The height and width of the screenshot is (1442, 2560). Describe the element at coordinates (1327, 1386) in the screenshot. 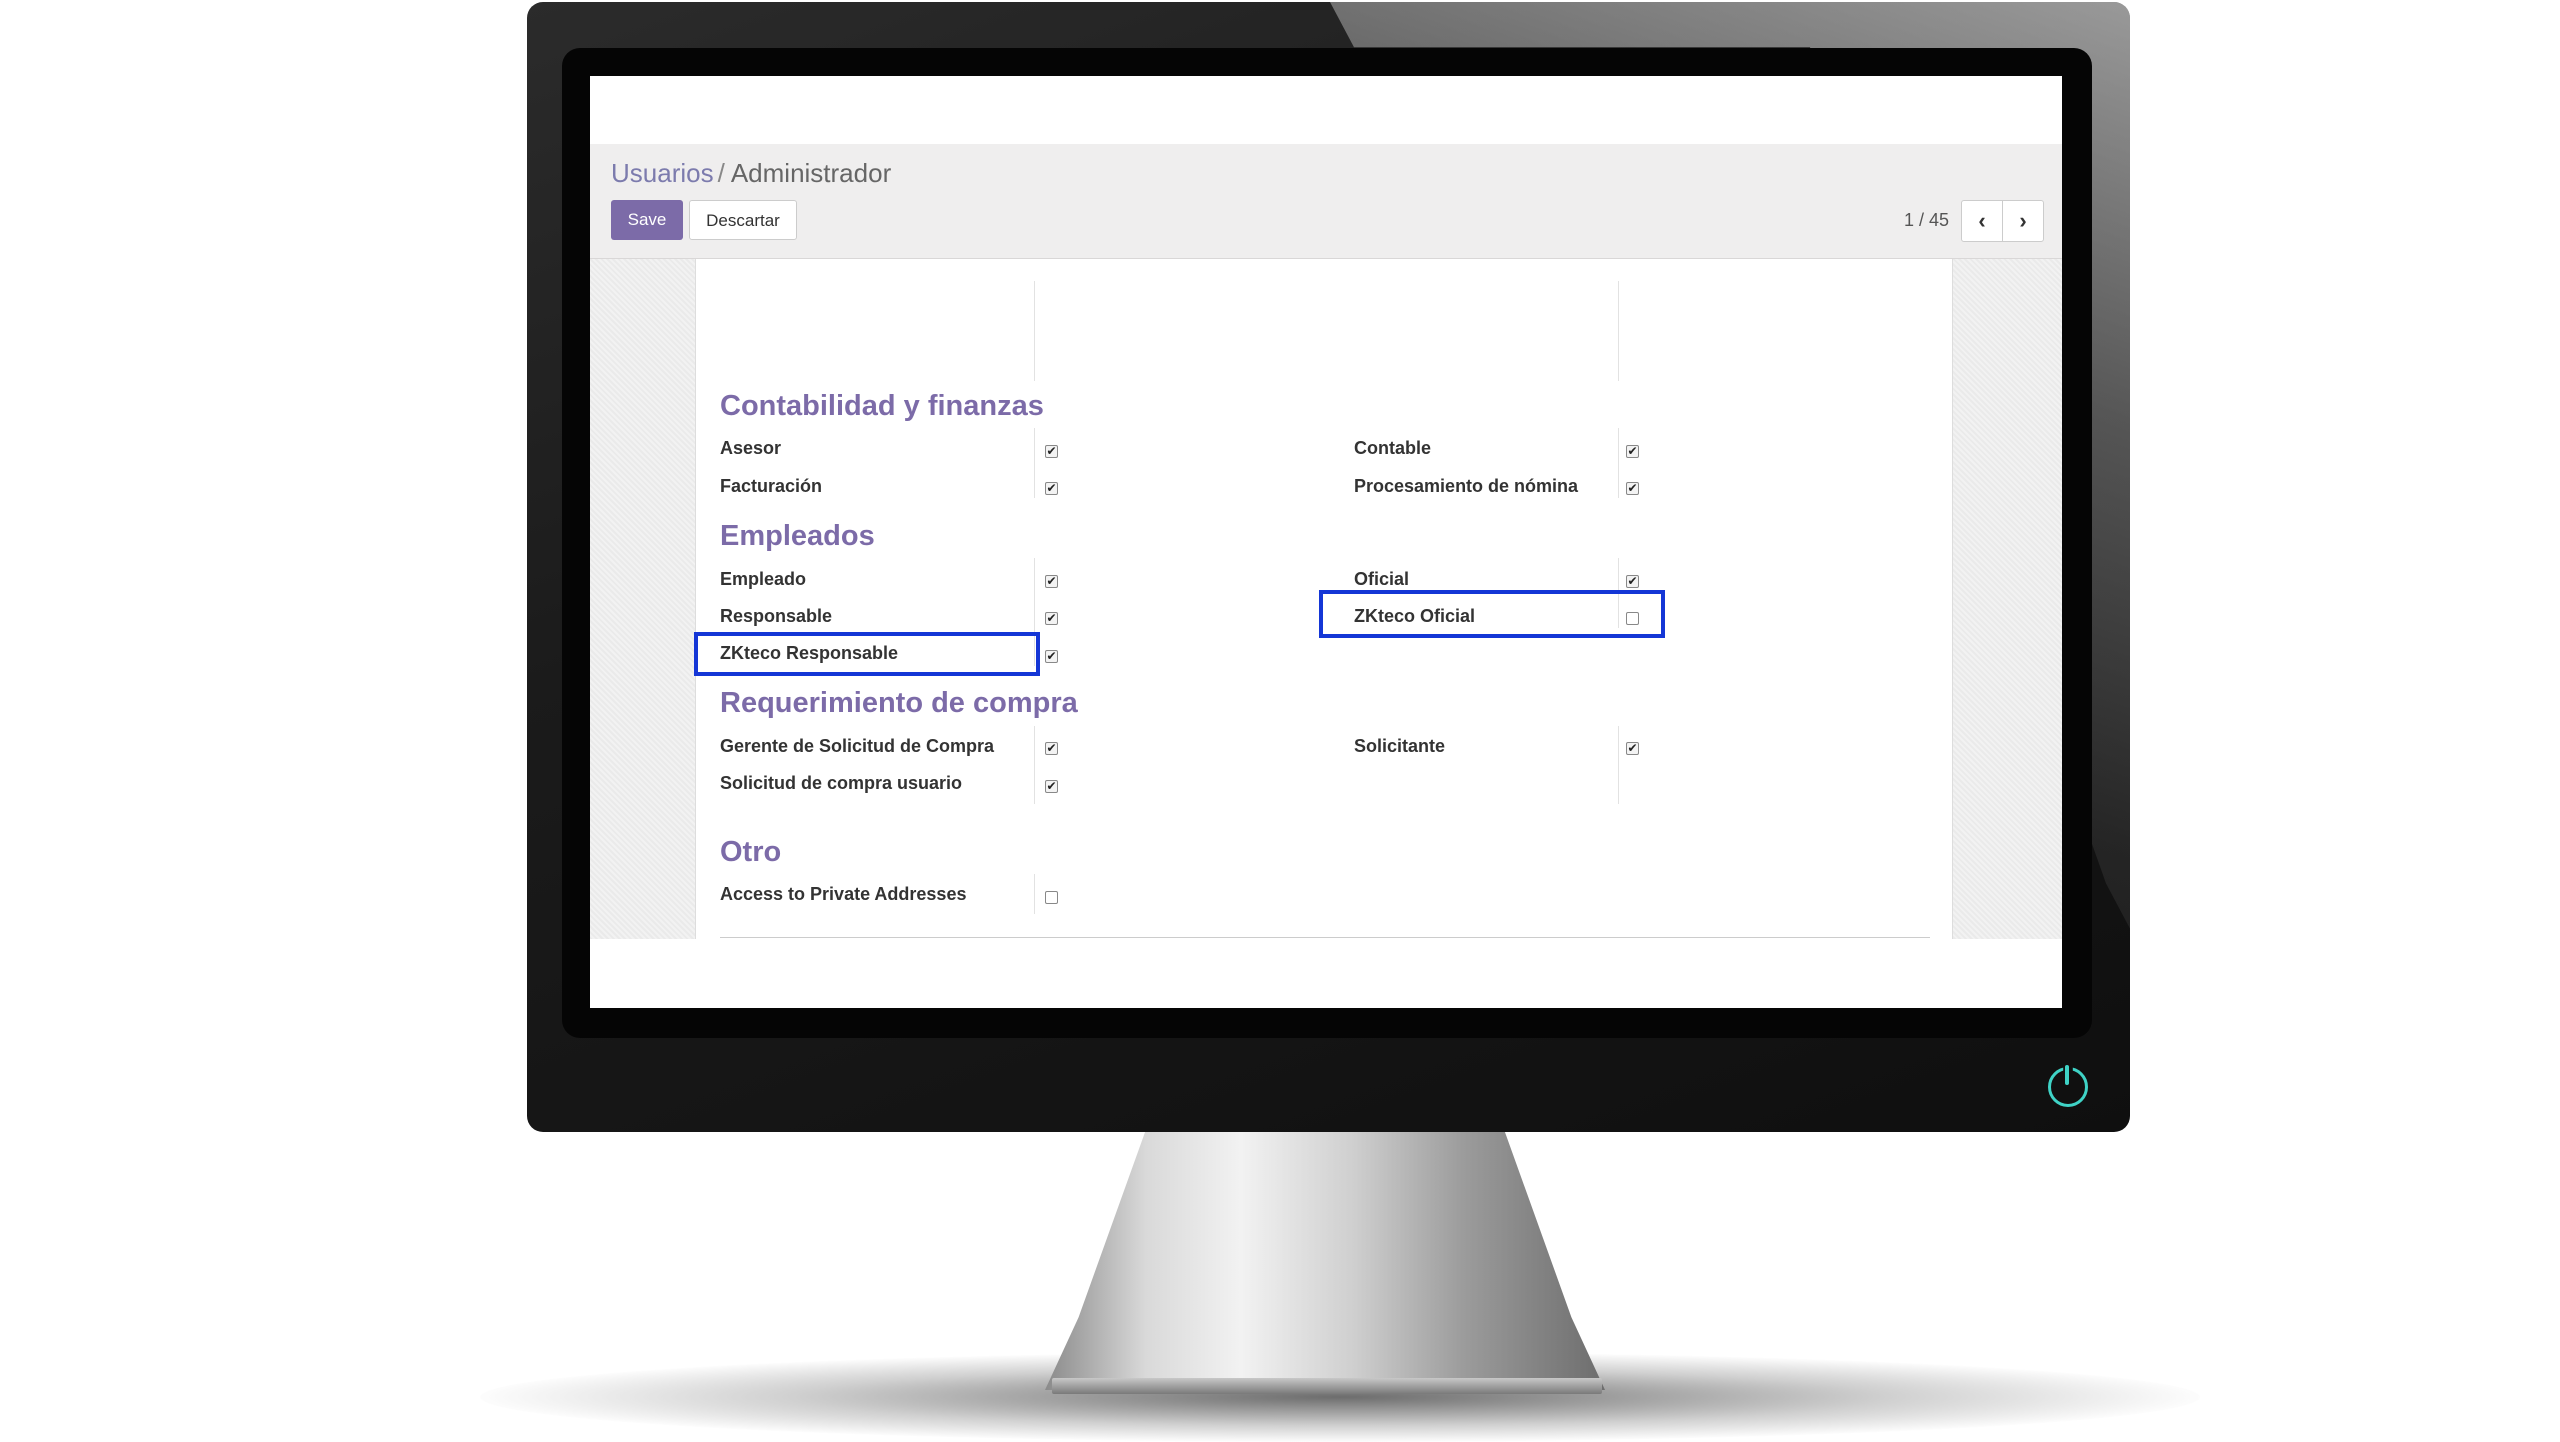

I see `monitor-stand-base` at that location.